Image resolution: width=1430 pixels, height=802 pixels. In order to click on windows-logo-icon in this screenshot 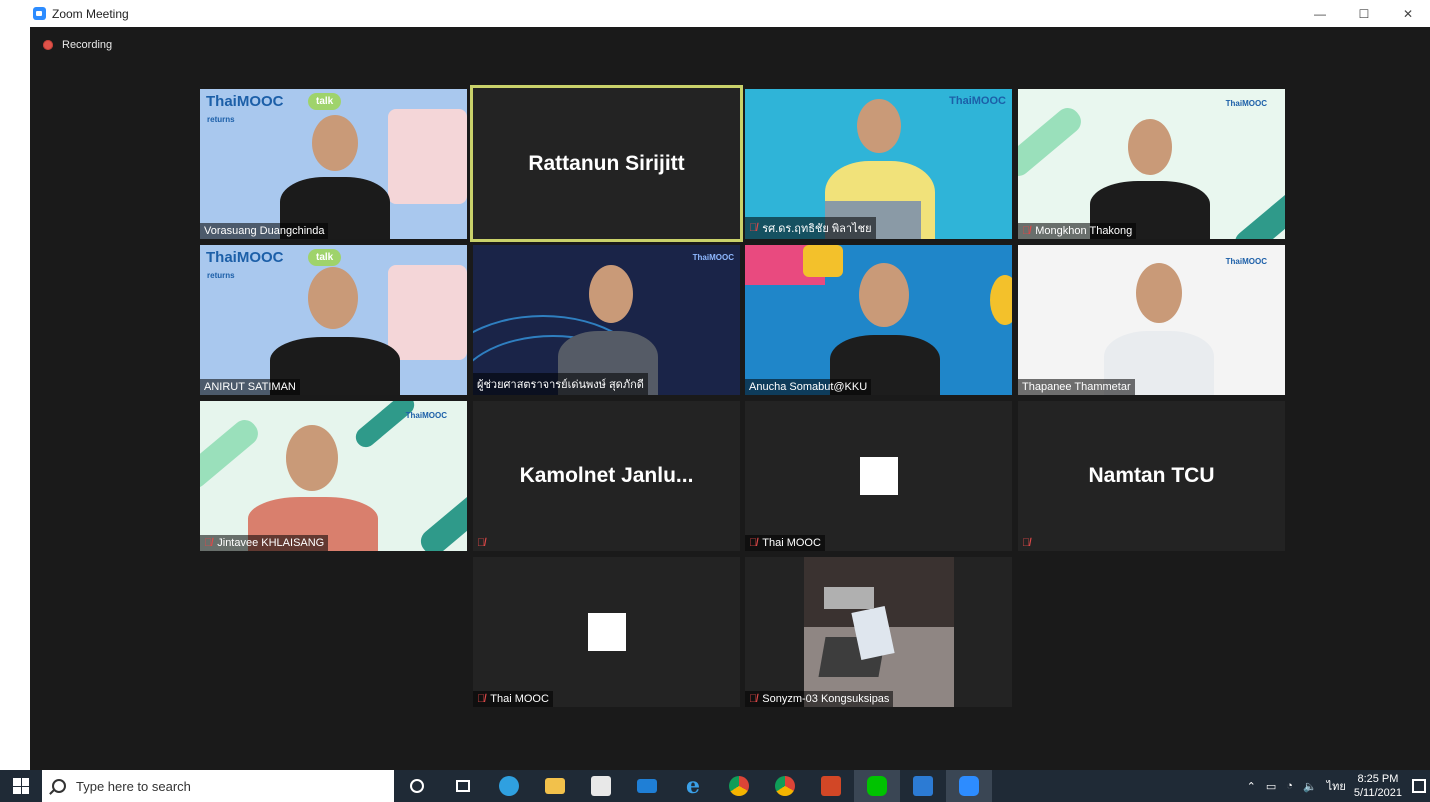, I will do `click(21, 786)`.